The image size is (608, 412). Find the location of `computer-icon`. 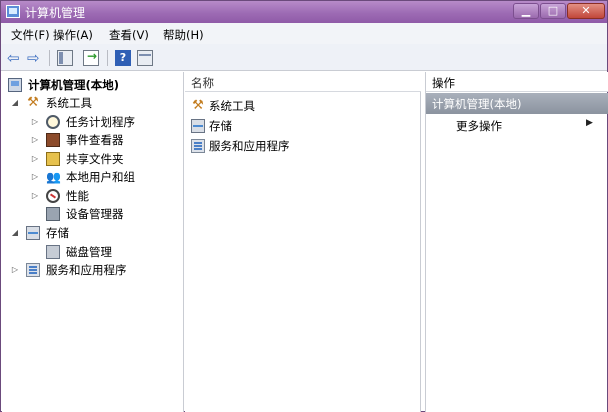

computer-icon is located at coordinates (15, 85).